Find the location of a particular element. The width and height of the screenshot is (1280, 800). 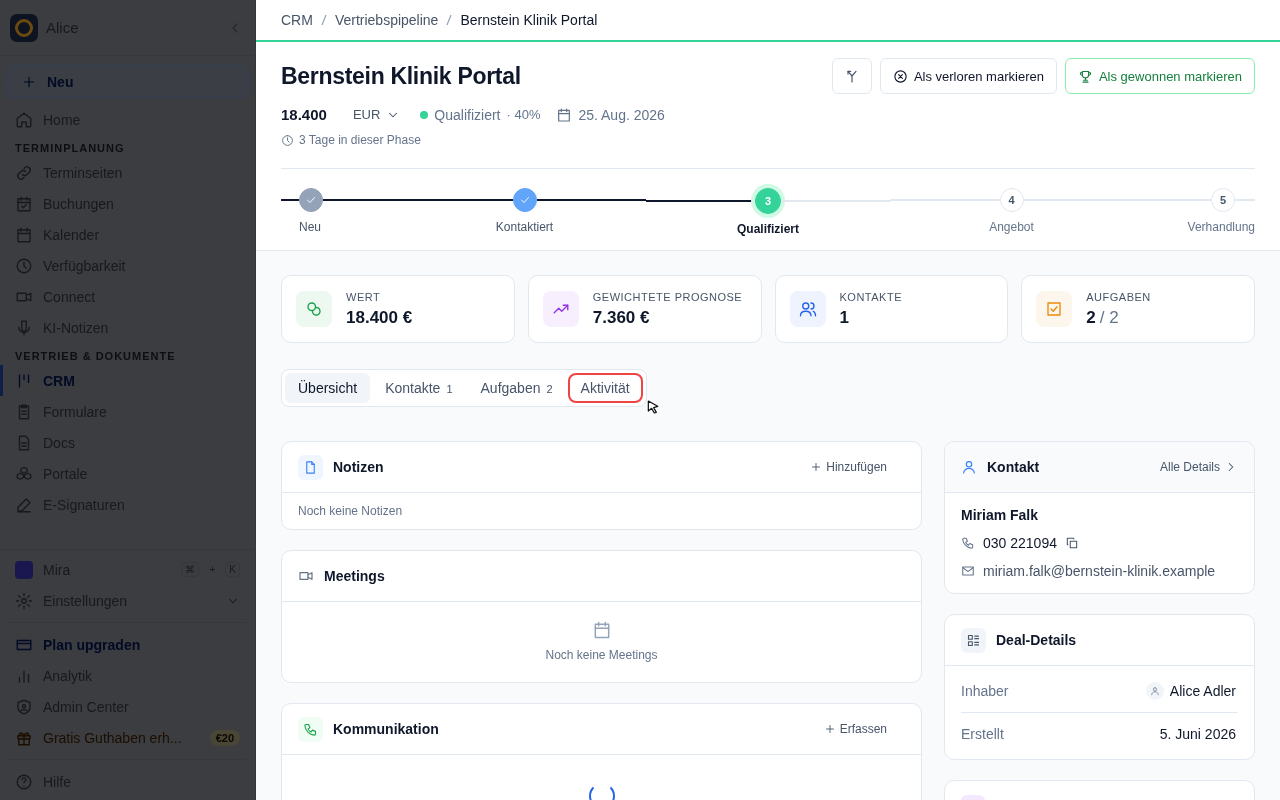

stage-number: 4 is located at coordinates (1011, 200).